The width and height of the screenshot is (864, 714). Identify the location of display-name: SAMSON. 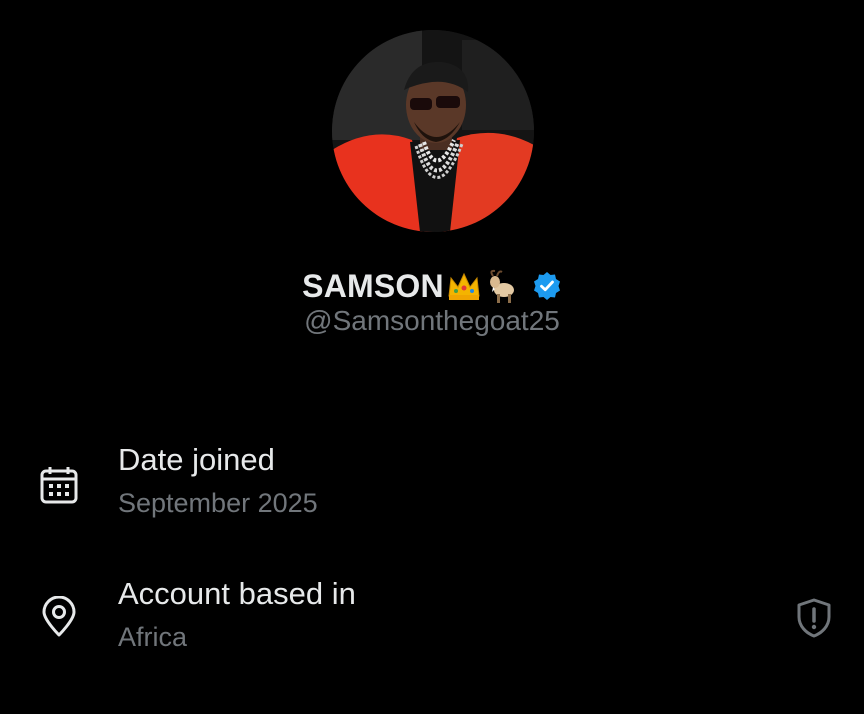
(373, 285).